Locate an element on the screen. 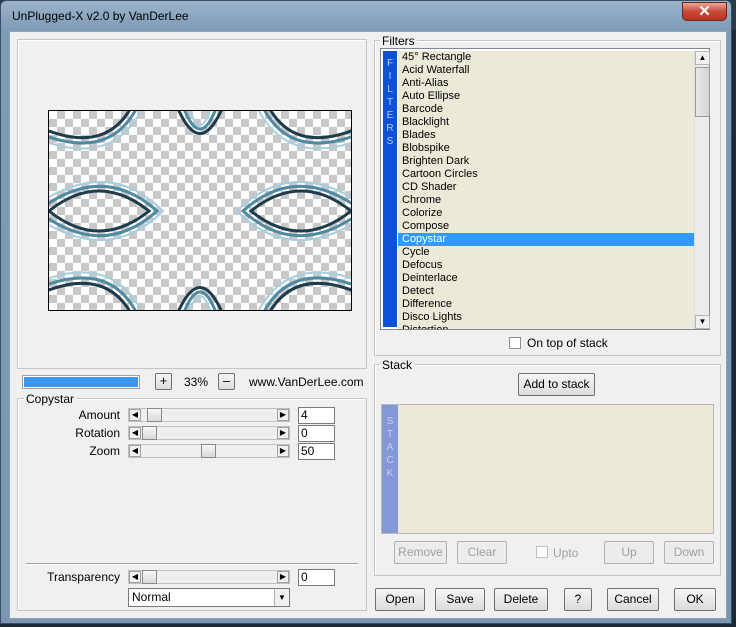 The height and width of the screenshot is (627, 736). filter-item: Difference is located at coordinates (546, 304).